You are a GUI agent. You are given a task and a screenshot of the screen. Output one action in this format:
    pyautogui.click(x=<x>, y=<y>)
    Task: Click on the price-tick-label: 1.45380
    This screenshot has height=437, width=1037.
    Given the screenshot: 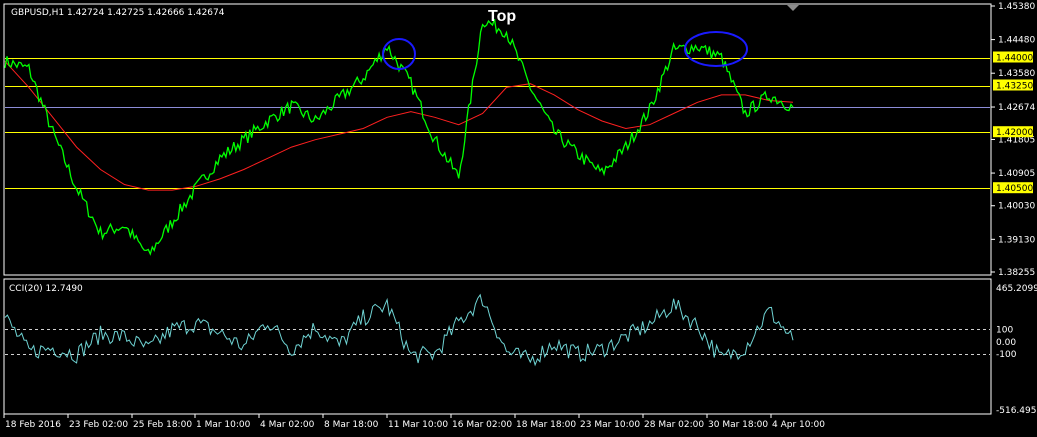 What is the action you would take?
    pyautogui.click(x=1016, y=7)
    